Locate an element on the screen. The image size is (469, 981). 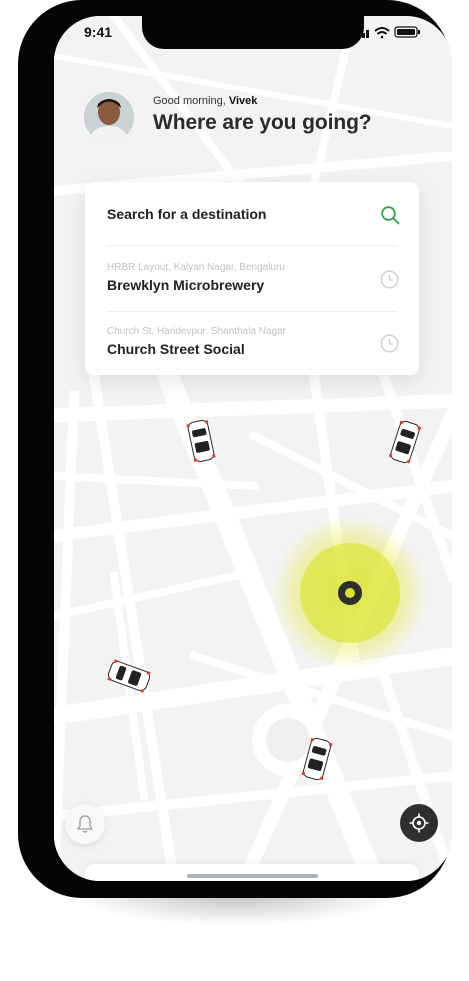
recent-place-name: Church Street Social is located at coordinates (176, 349).